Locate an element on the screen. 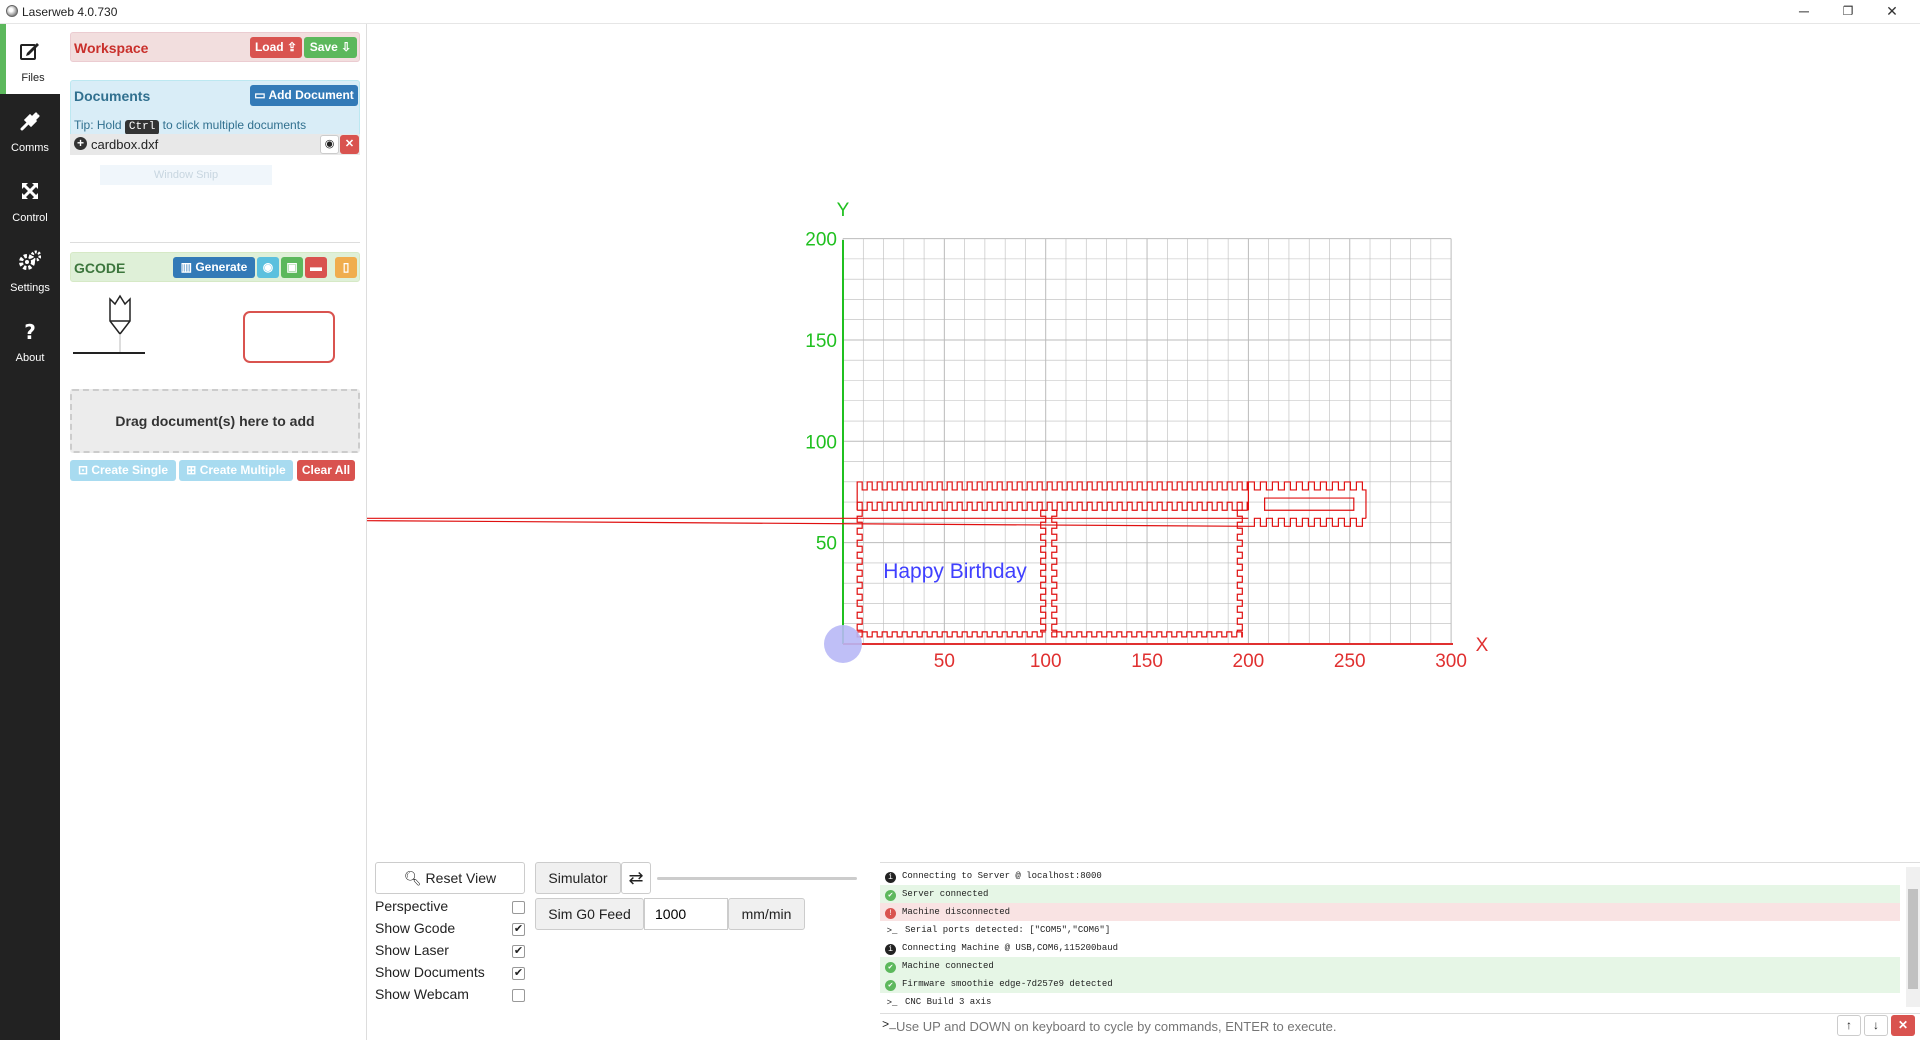 The height and width of the screenshot is (1040, 1920). console-line: ! Machine disconnected is located at coordinates (1390, 912).